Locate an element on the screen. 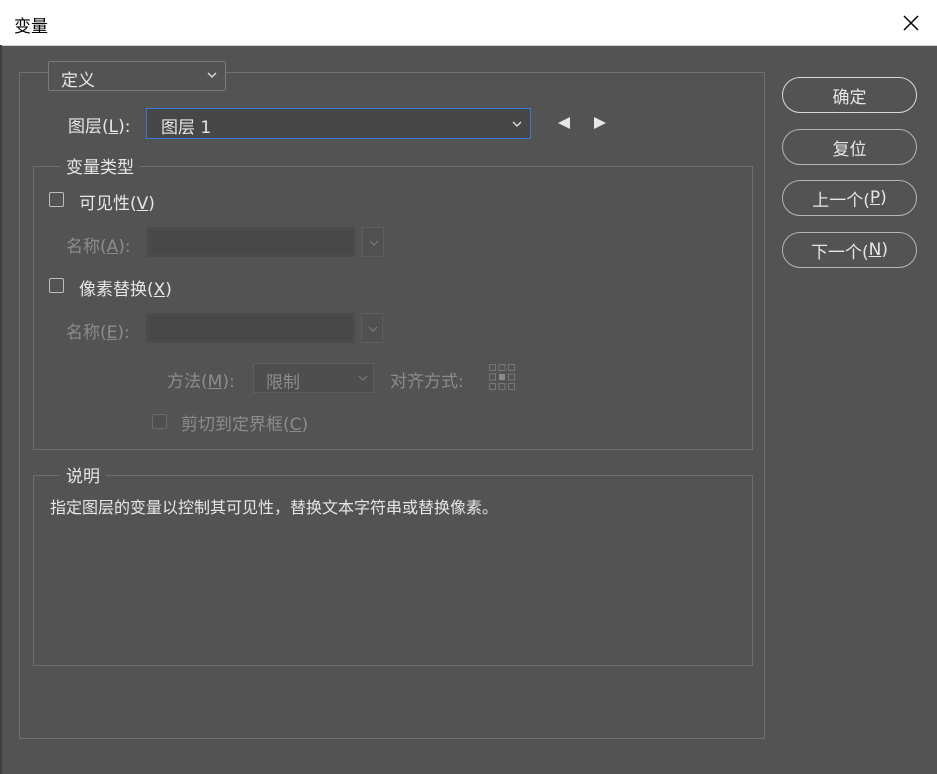 Image resolution: width=937 pixels, height=774 pixels. variable-type-title: 变量类型 is located at coordinates (100, 165).